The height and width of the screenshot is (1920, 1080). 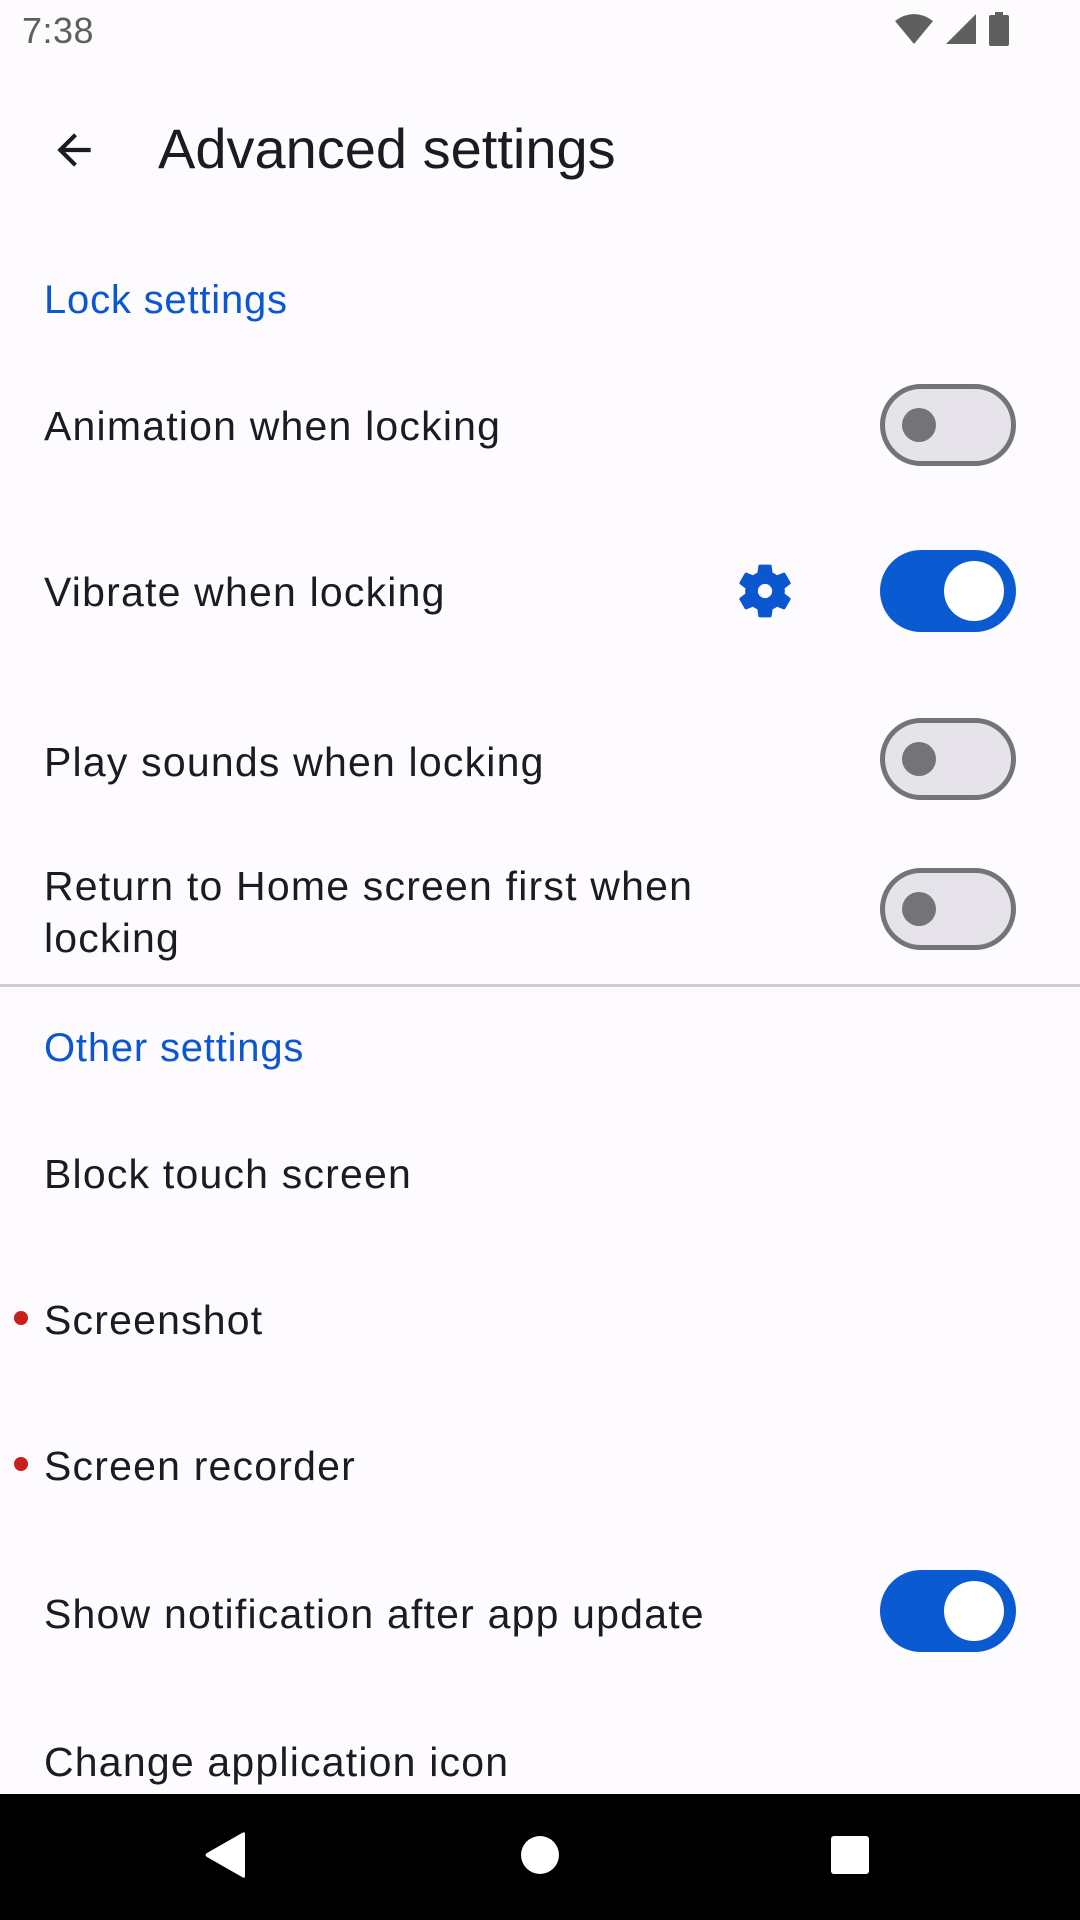 I want to click on section-header-other-settings: Other settings, so click(x=174, y=1048).